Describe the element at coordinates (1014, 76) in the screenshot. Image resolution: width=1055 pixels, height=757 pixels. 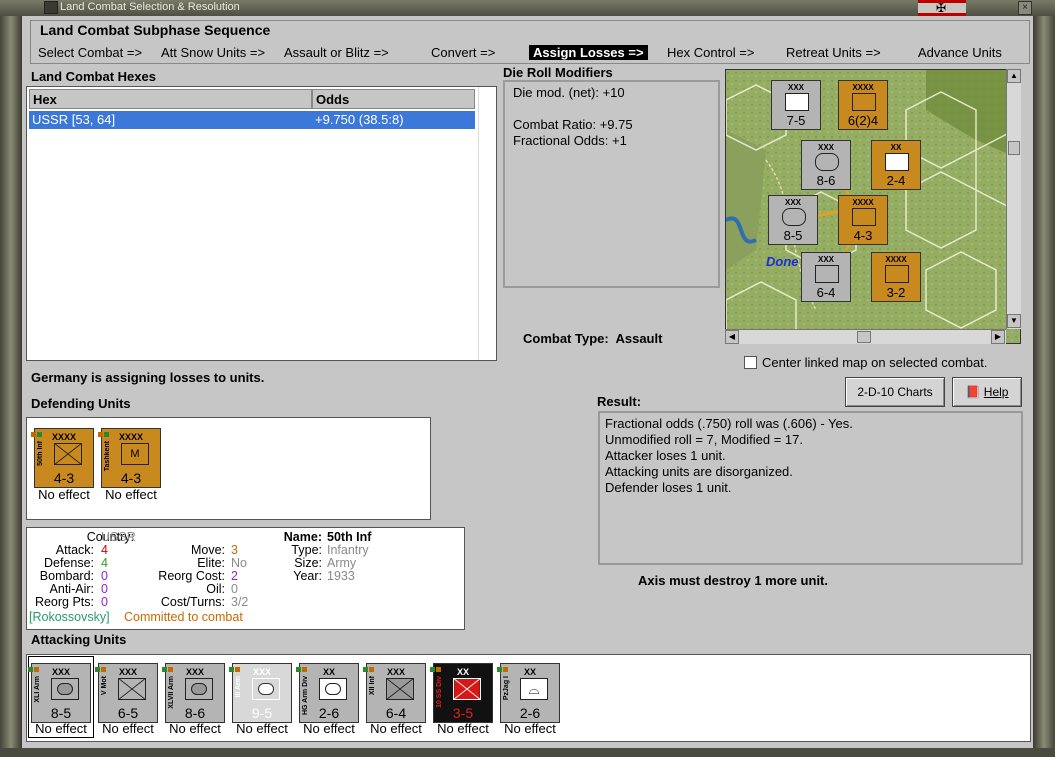
I see `scroll-up-icon: ▲` at that location.